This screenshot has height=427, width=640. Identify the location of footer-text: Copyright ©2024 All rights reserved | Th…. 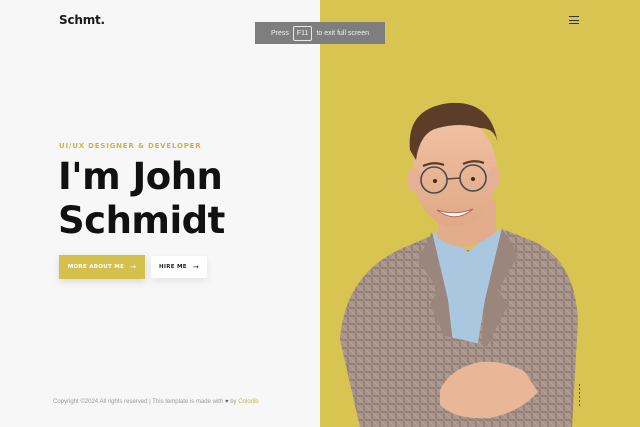
(138, 402).